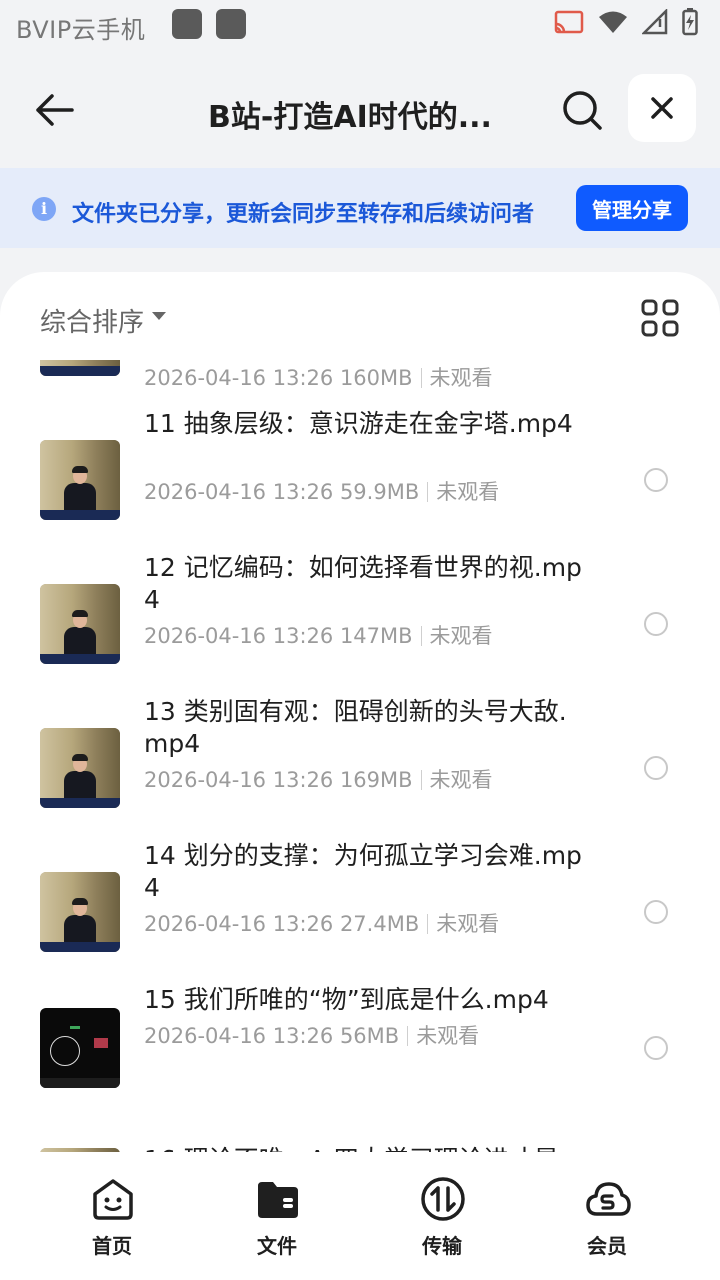 Image resolution: width=720 pixels, height=1280 pixels. I want to click on close-icon, so click(662, 108).